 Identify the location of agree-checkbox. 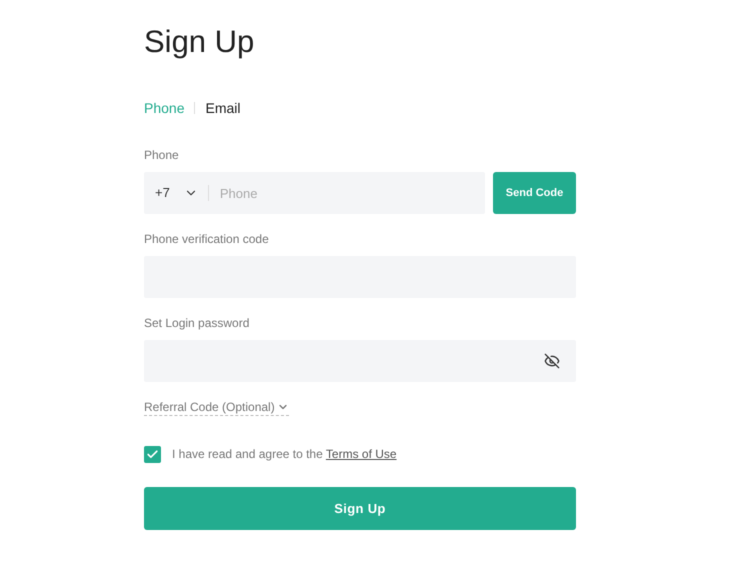
(152, 454).